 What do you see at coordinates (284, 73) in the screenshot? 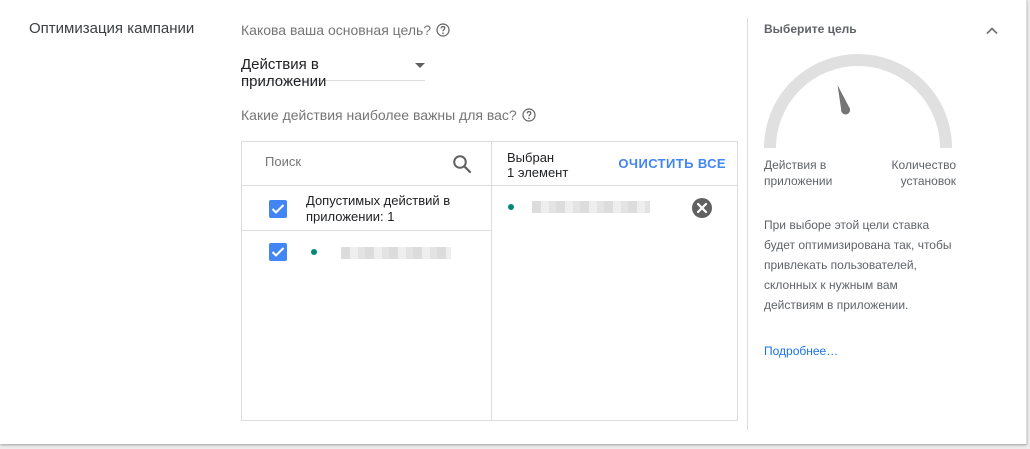
I see `goal-dropdown-value: Действия в приложении` at bounding box center [284, 73].